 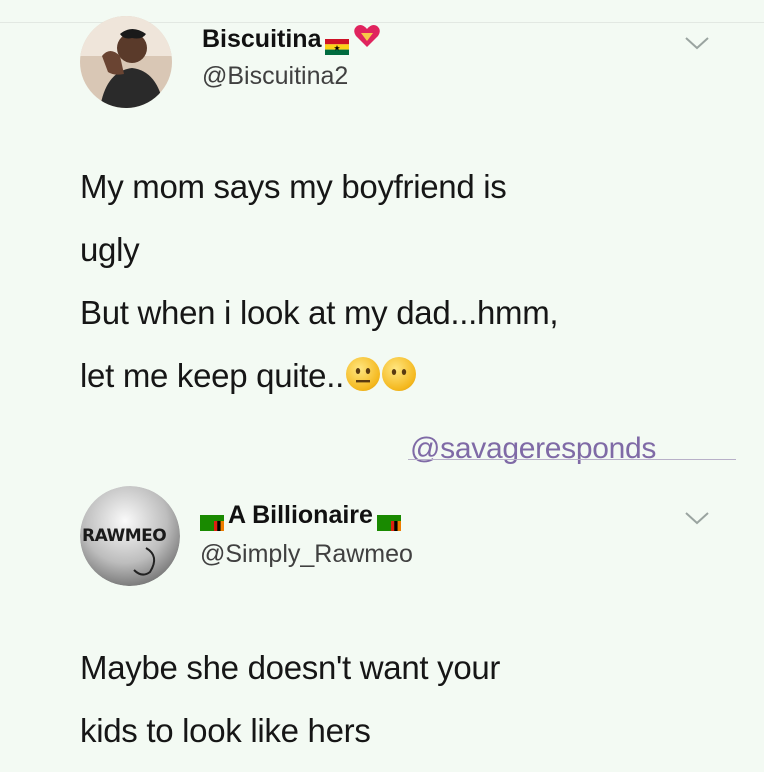 What do you see at coordinates (572, 459) in the screenshot?
I see `watermark-divider` at bounding box center [572, 459].